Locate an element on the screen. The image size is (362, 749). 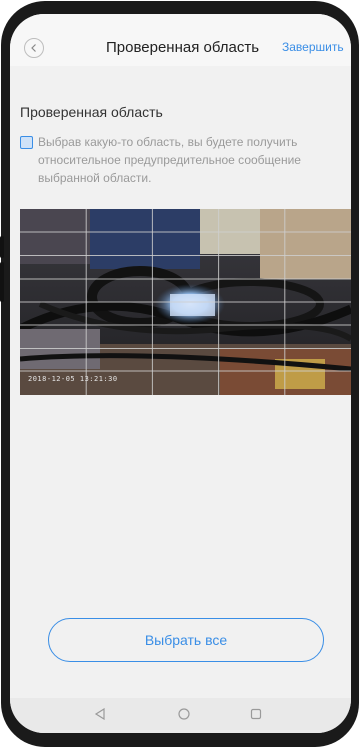
back-button is located at coordinates (34, 48).